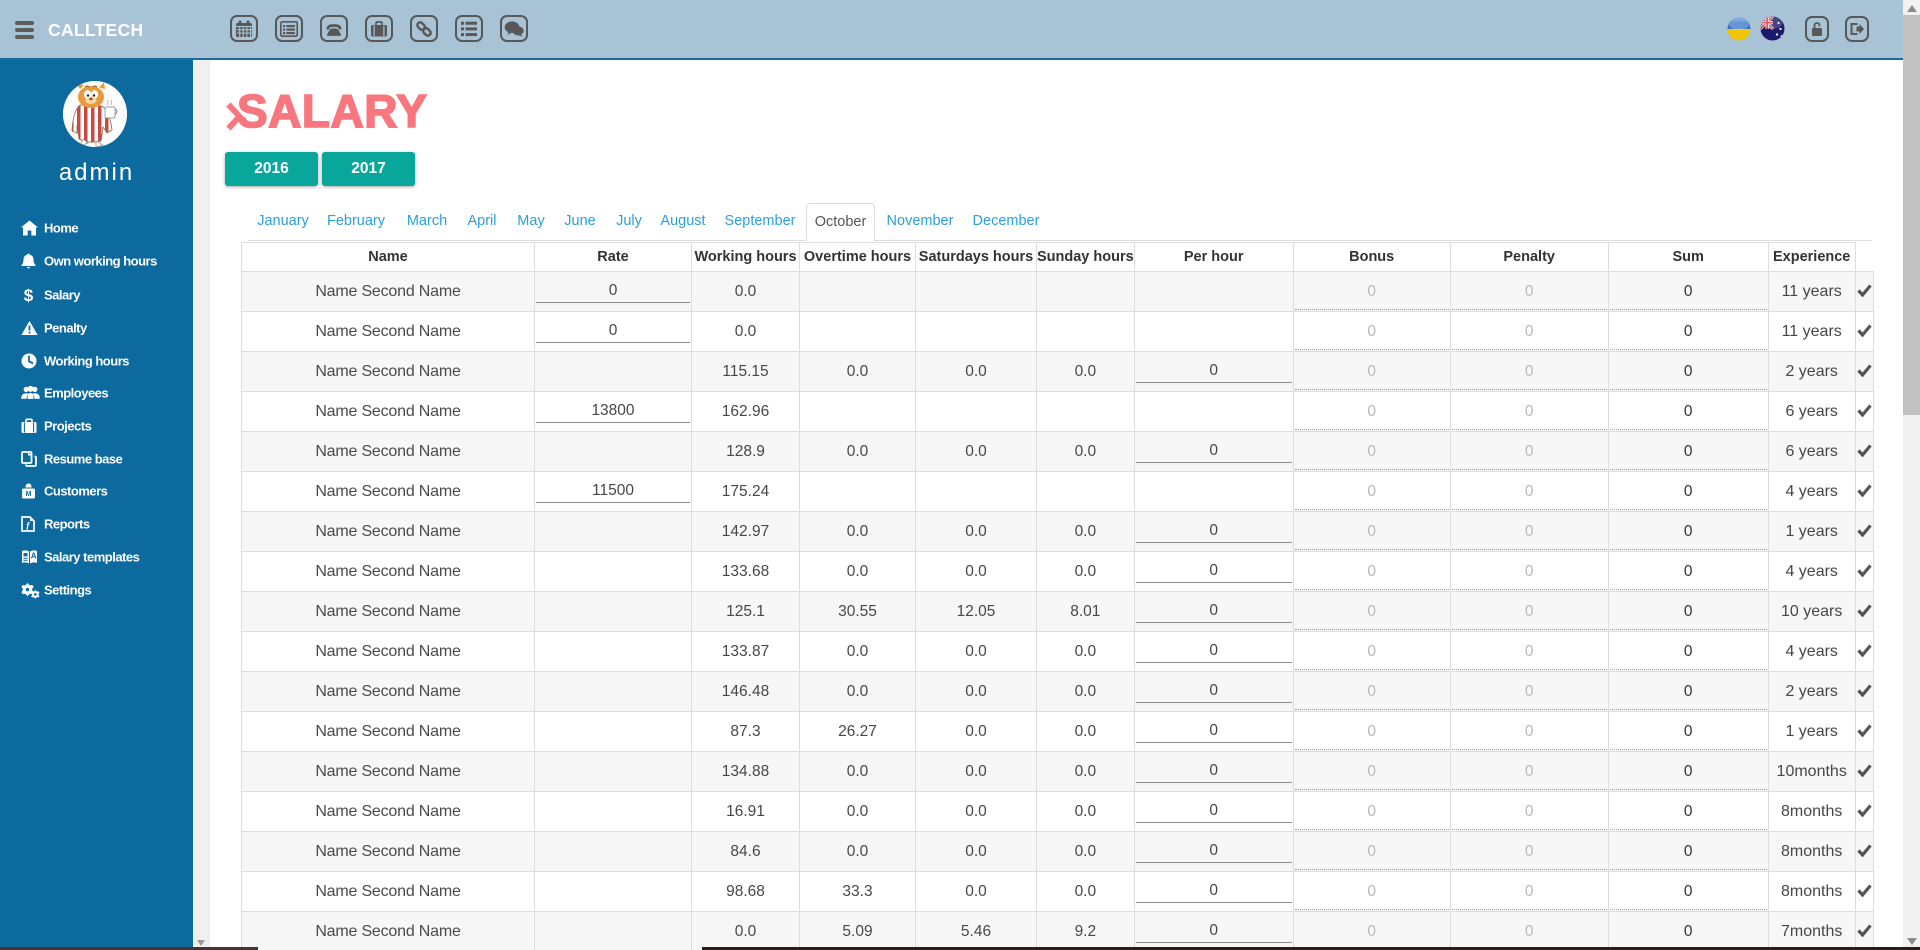 This screenshot has height=950, width=1920. I want to click on svg-text: M, so click(29, 494).